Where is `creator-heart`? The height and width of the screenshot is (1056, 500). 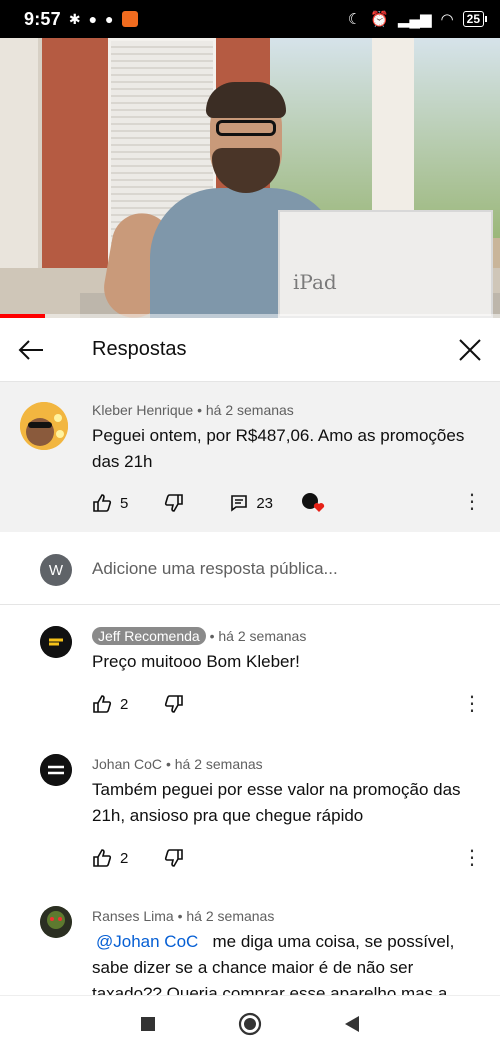 creator-heart is located at coordinates (314, 503).